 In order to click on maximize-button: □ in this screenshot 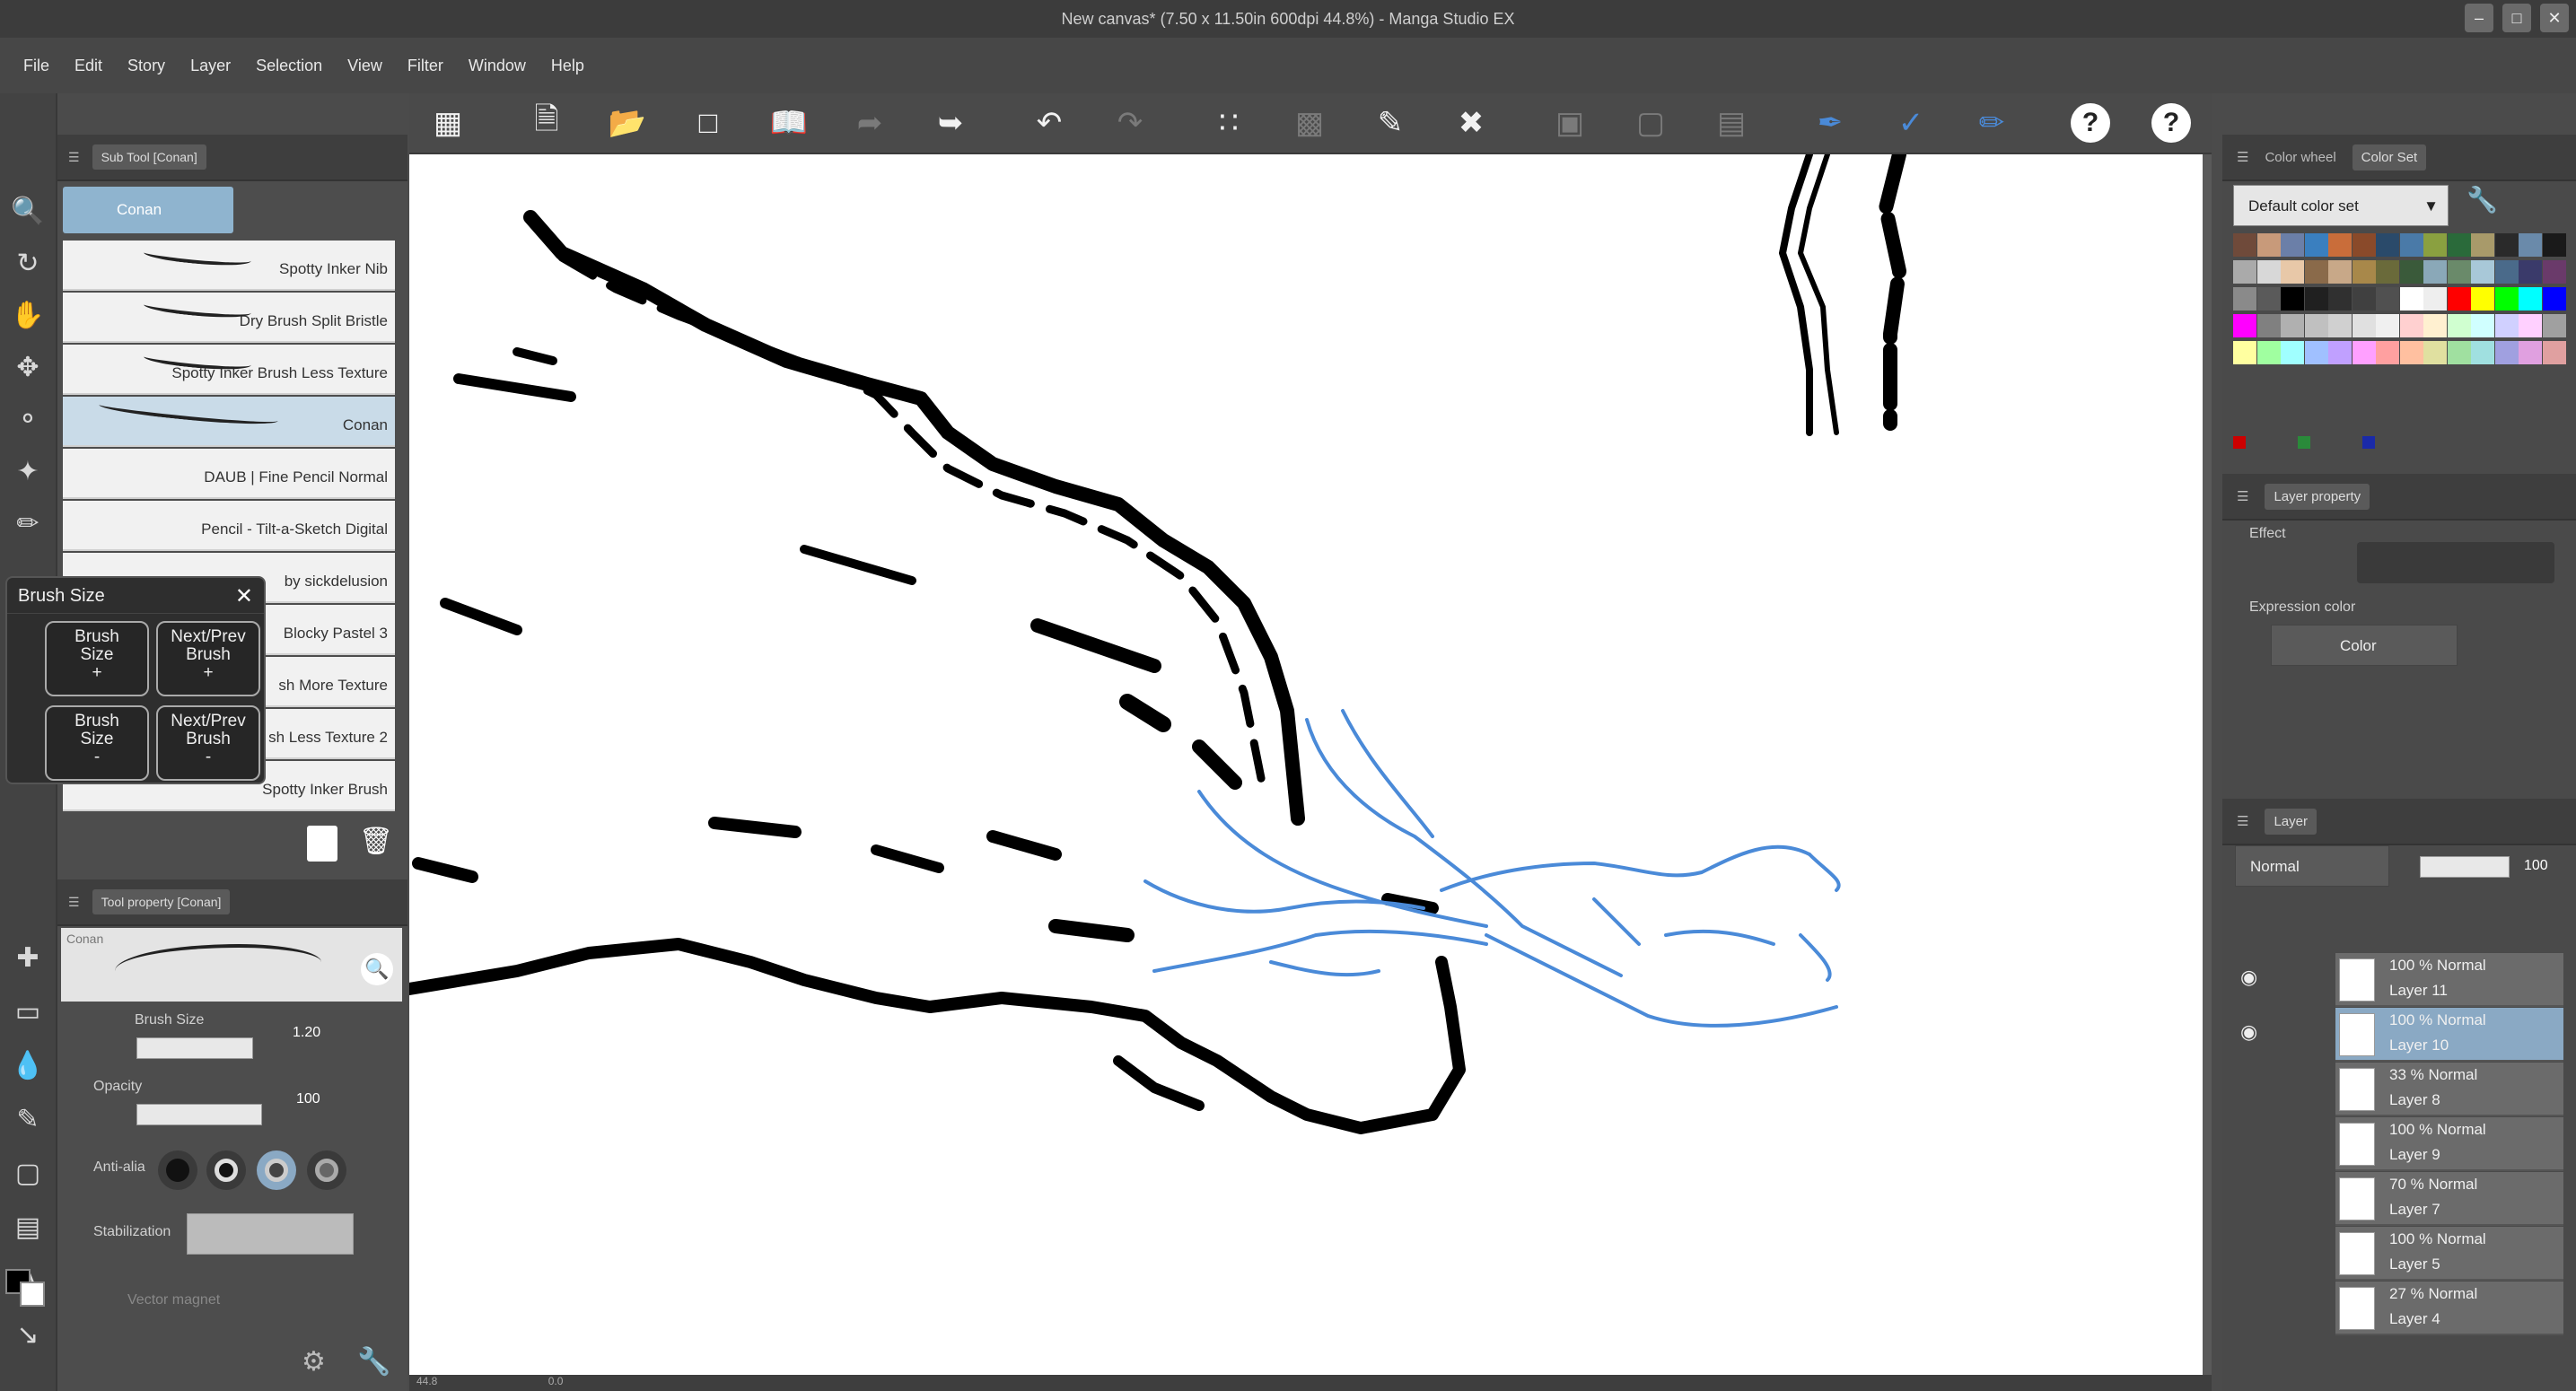, I will do `click(2516, 18)`.